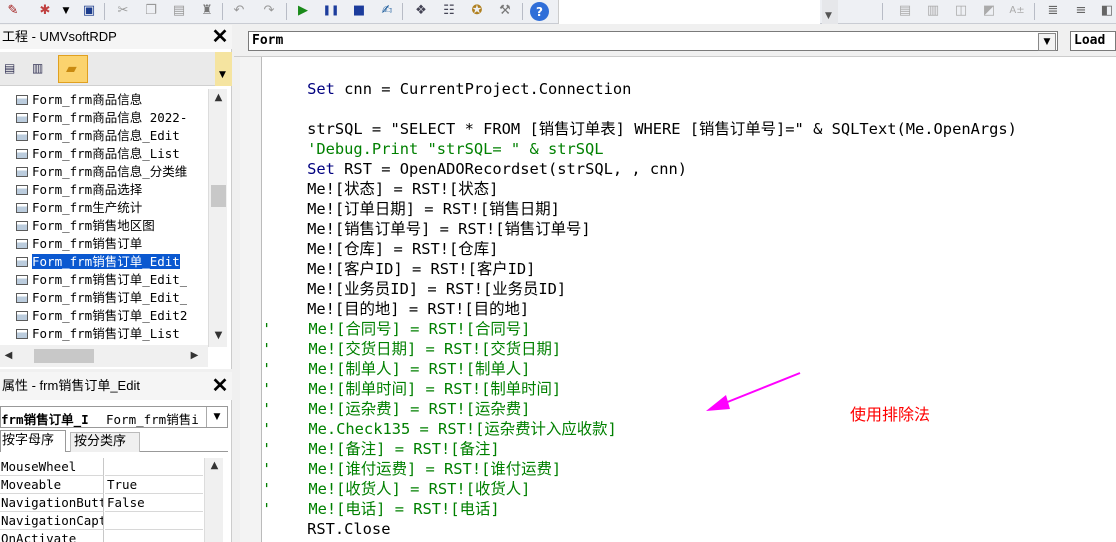 This screenshot has width=1116, height=542. I want to click on property-value: True, so click(154, 485).